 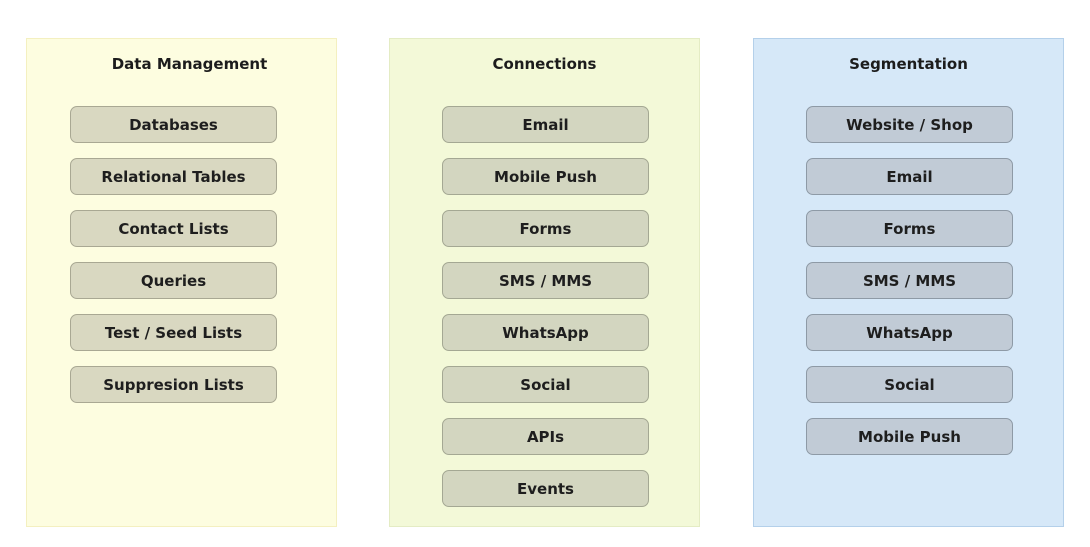 What do you see at coordinates (545, 436) in the screenshot?
I see `item-box: APIs` at bounding box center [545, 436].